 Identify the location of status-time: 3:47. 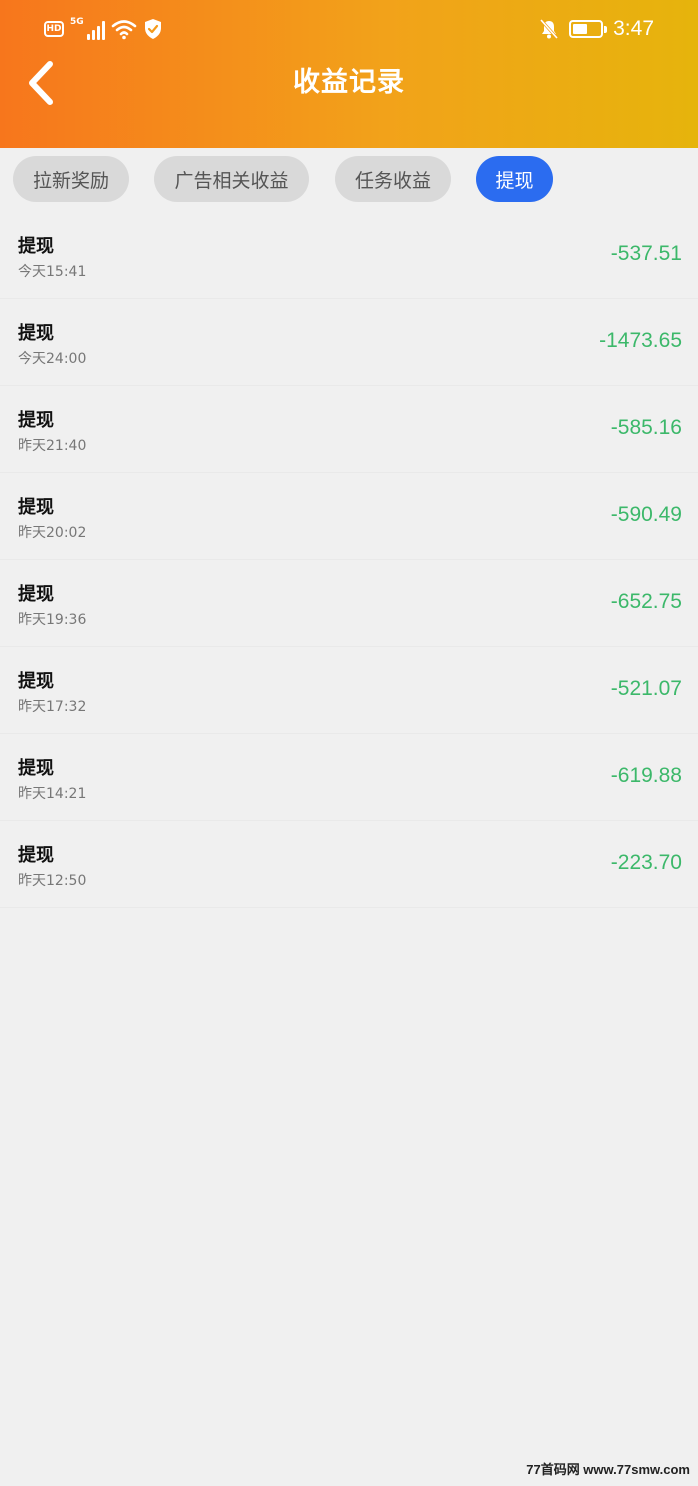
(633, 28).